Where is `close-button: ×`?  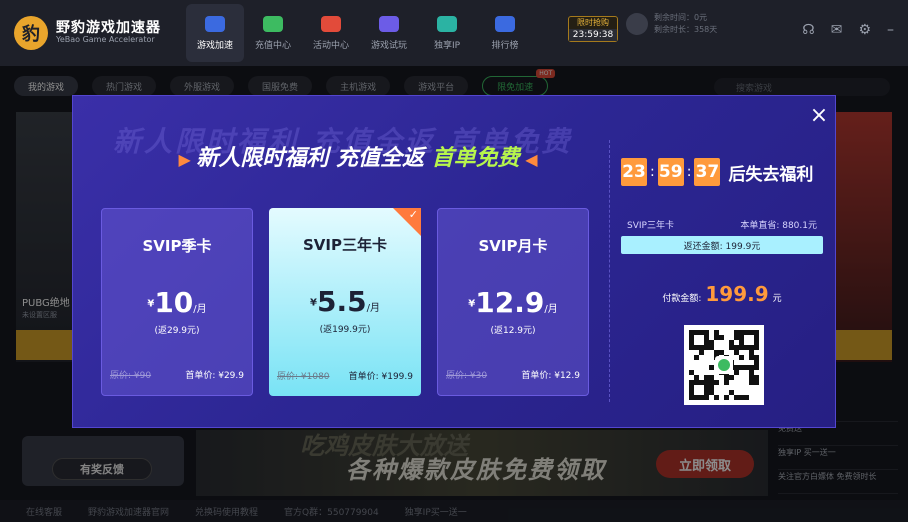 close-button: × is located at coordinates (818, 115).